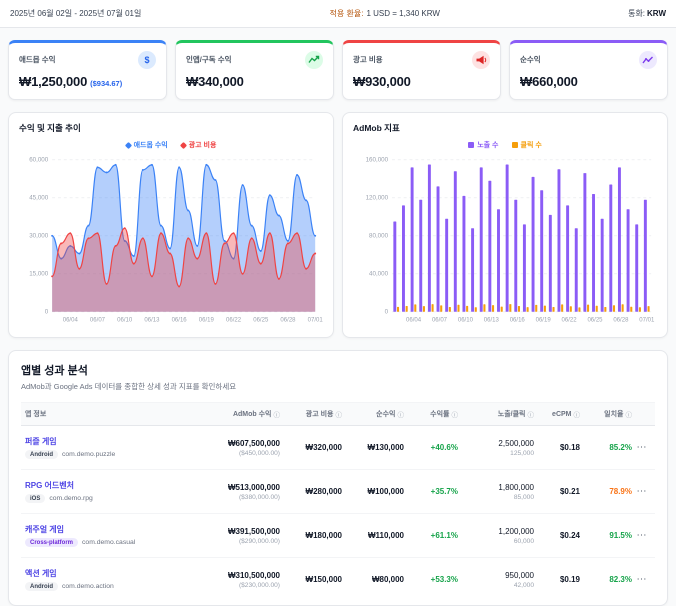 The width and height of the screenshot is (676, 606). What do you see at coordinates (75, 13) in the screenshot?
I see `date-range-picker: 2025년 06월 02일 - 2025년 07월 01일` at bounding box center [75, 13].